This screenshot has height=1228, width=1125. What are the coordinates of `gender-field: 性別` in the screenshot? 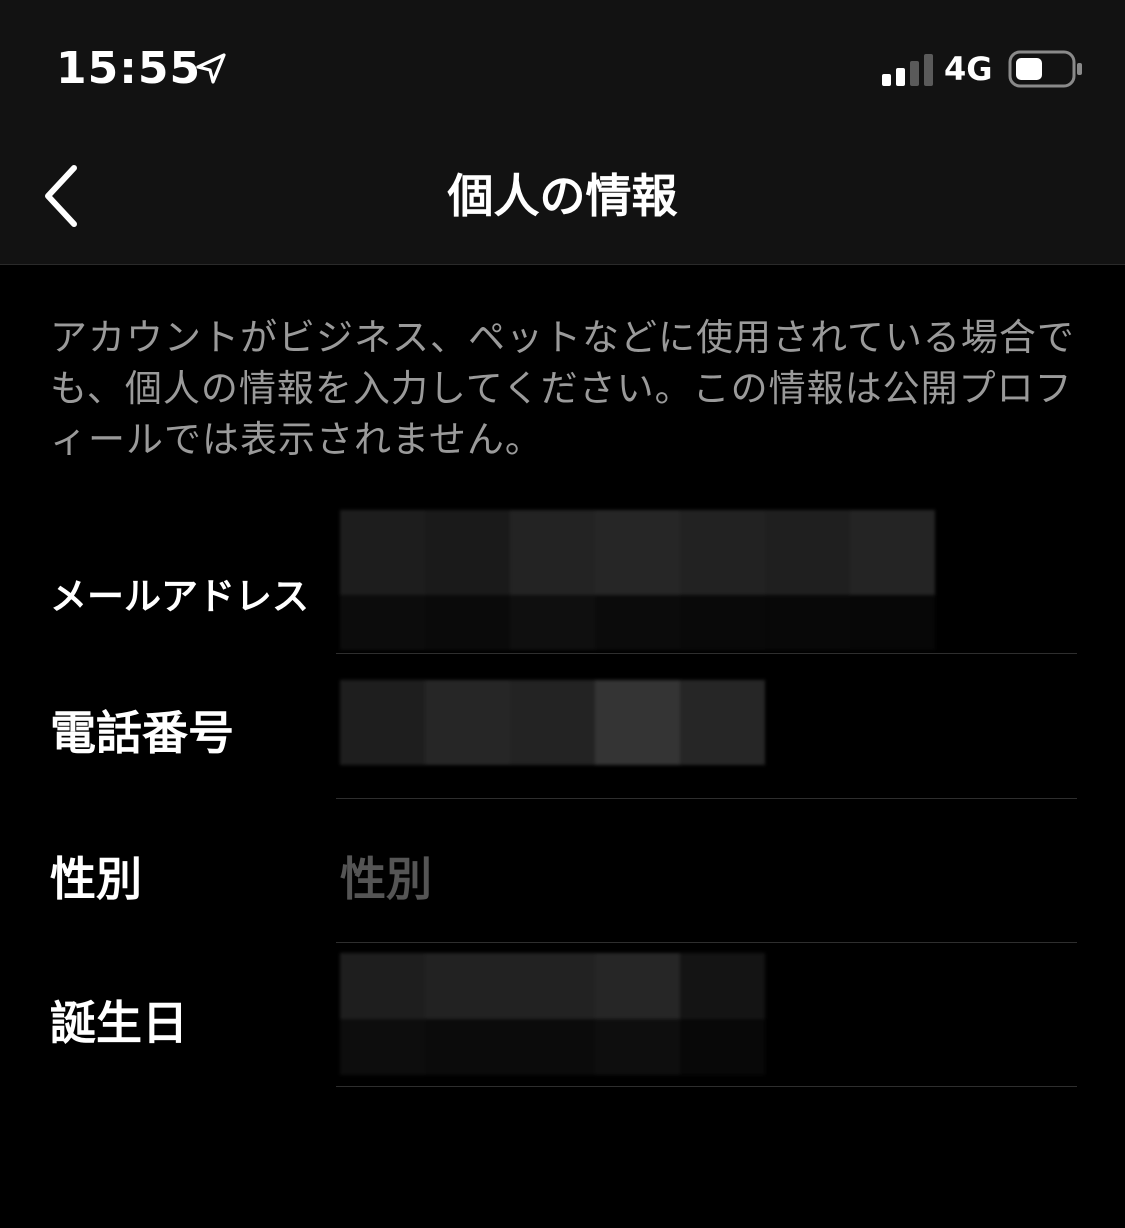 It's located at (706, 870).